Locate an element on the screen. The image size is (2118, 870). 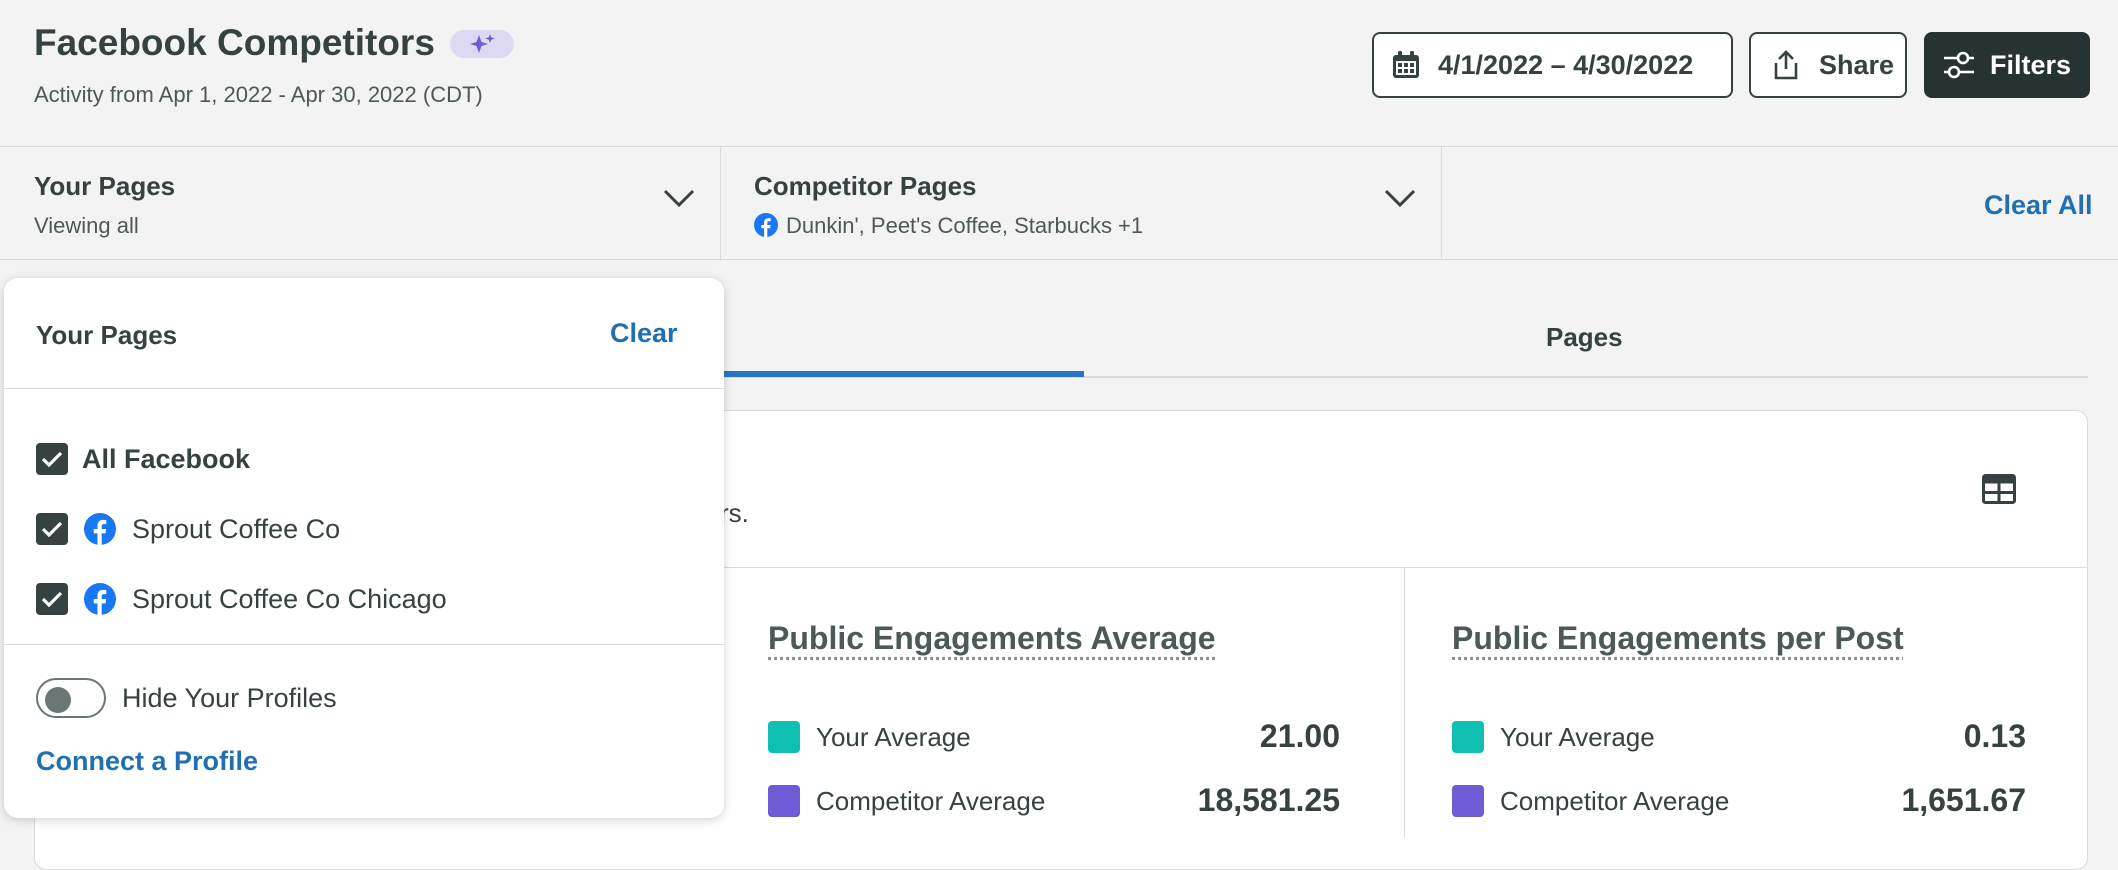
your-pages-filter-title: Your Pages is located at coordinates (104, 186).